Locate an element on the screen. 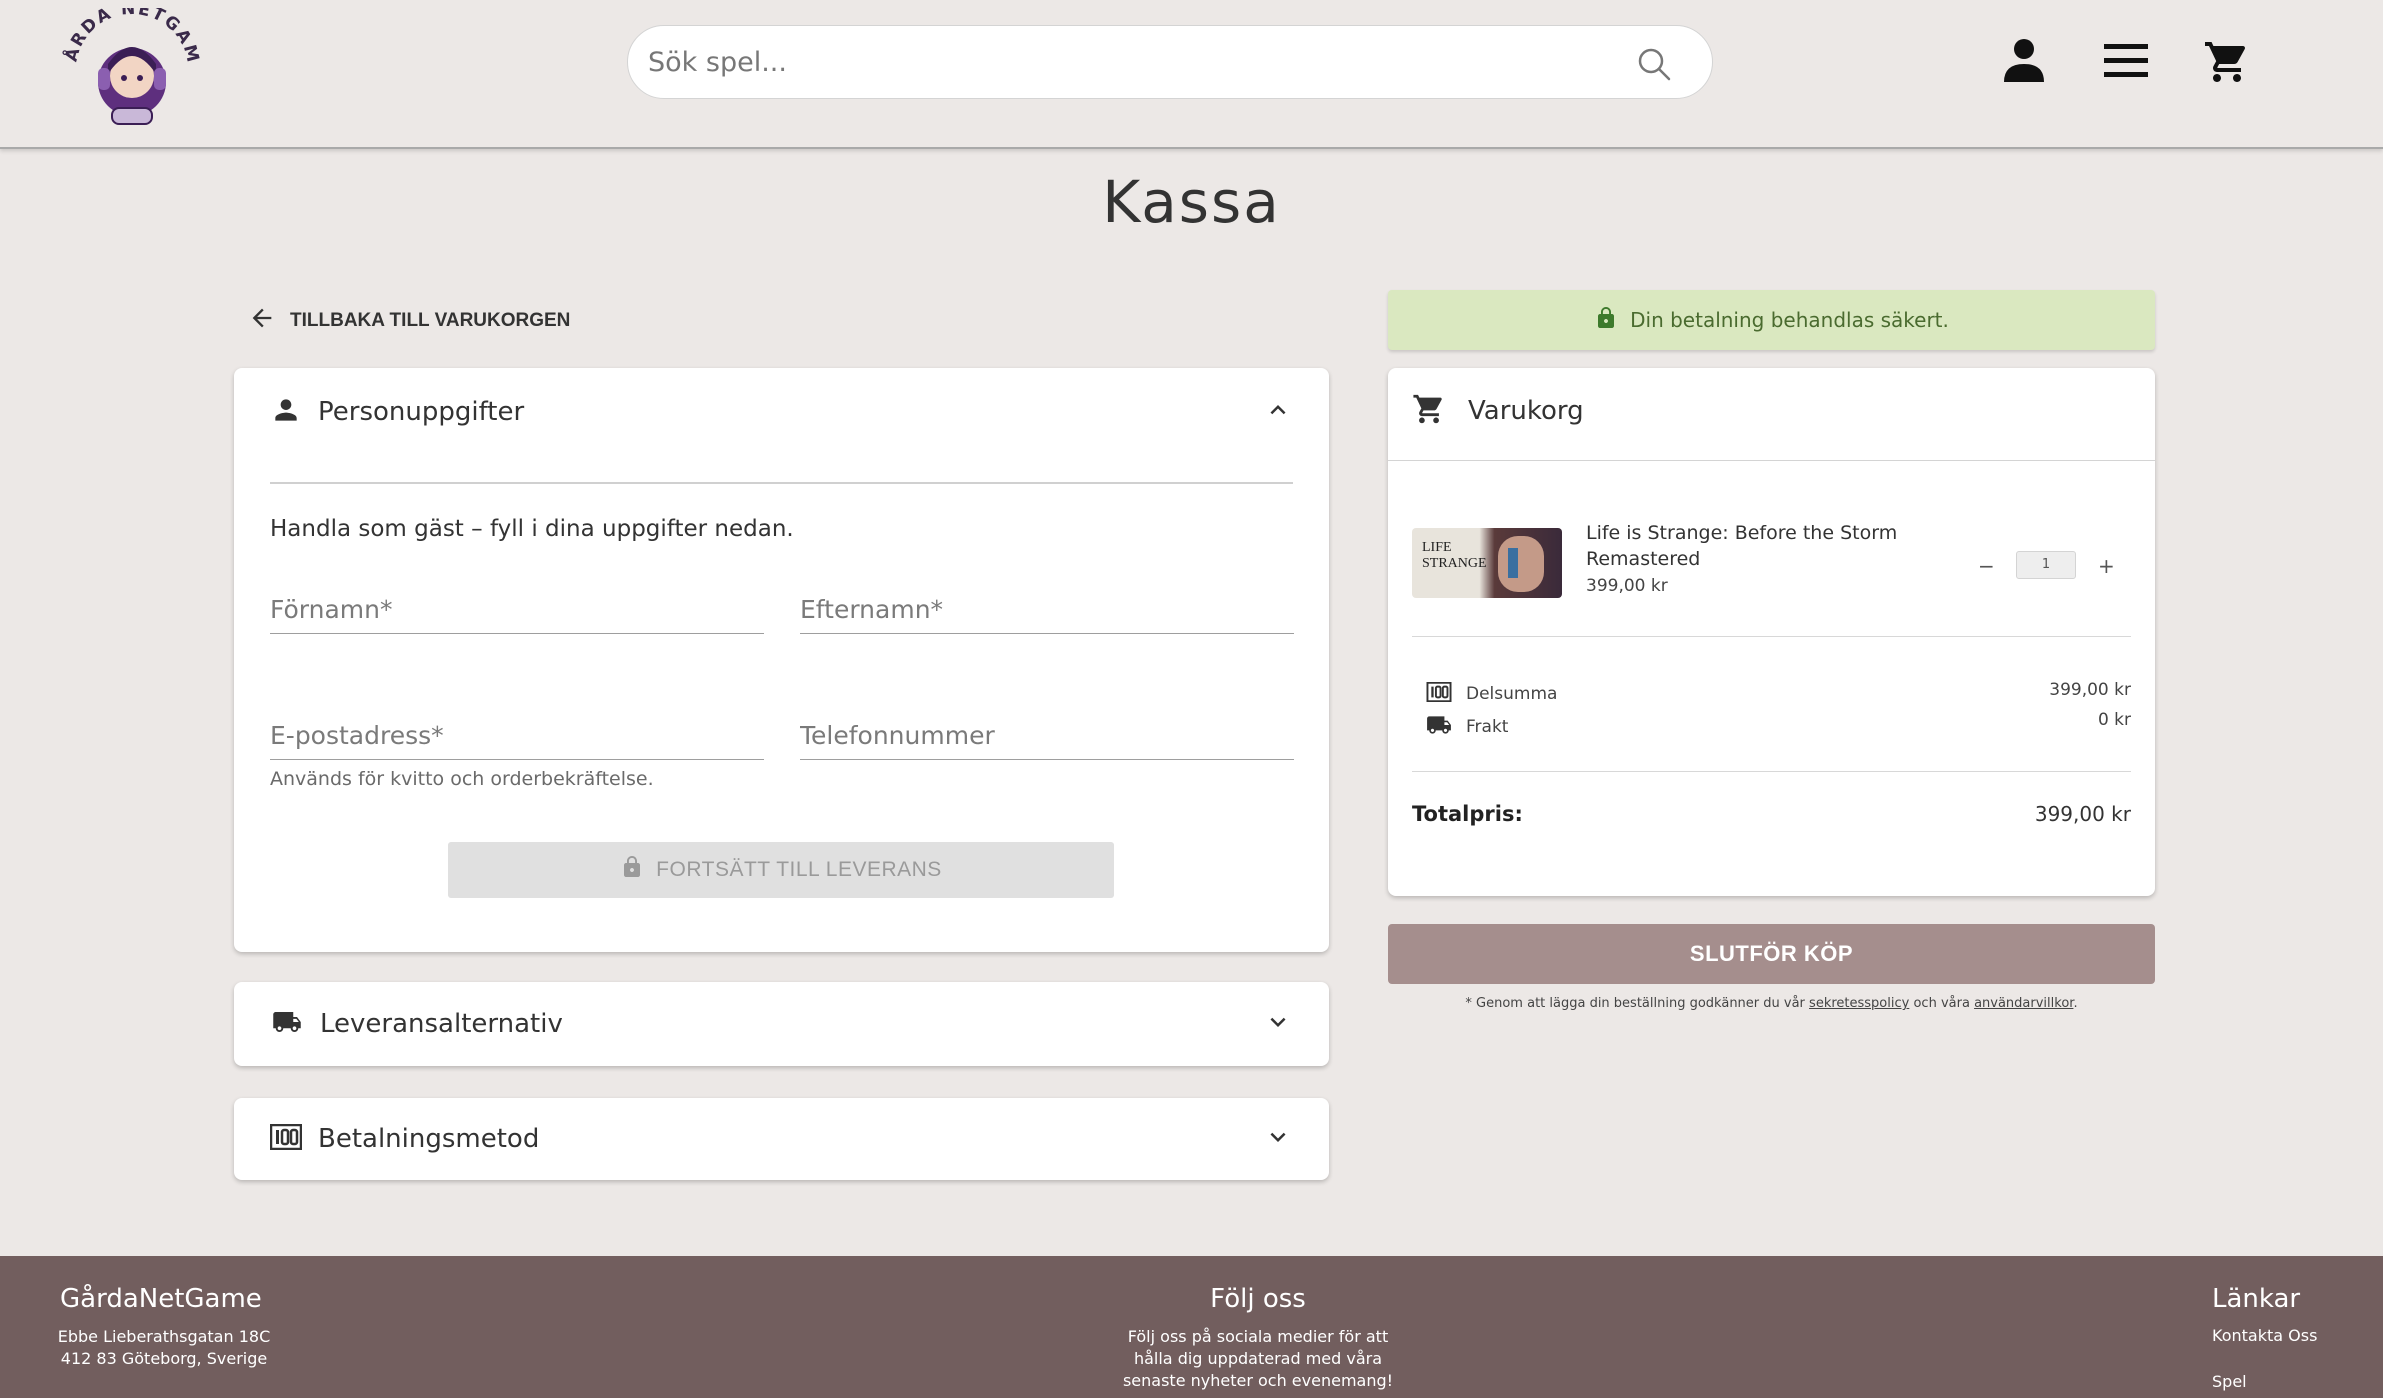 The image size is (2383, 1398). payment-header: Betalningsmetod is located at coordinates (781, 1139).